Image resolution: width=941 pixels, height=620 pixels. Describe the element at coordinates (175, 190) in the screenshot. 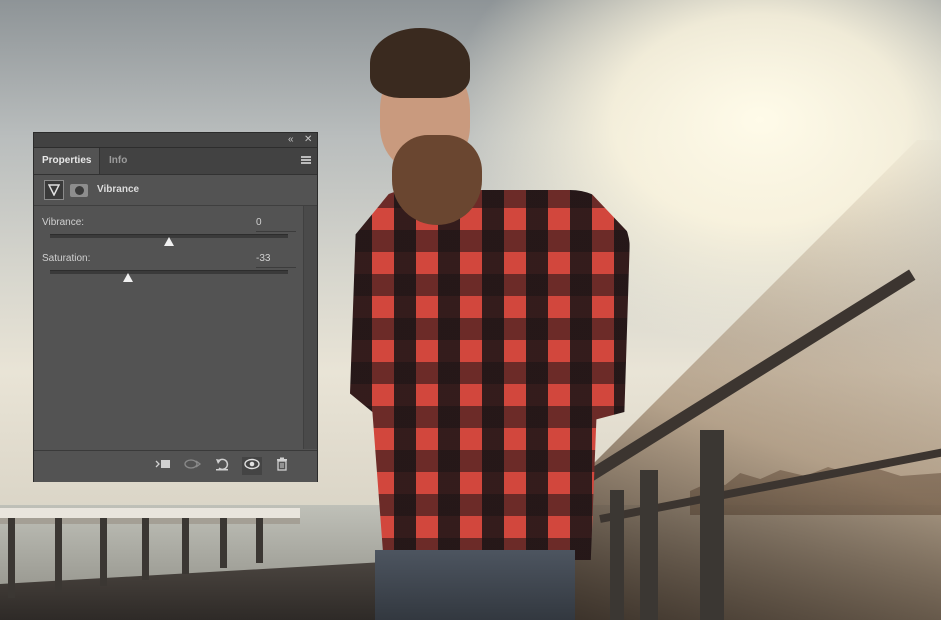

I see `adjustment-header: Vibrance` at that location.